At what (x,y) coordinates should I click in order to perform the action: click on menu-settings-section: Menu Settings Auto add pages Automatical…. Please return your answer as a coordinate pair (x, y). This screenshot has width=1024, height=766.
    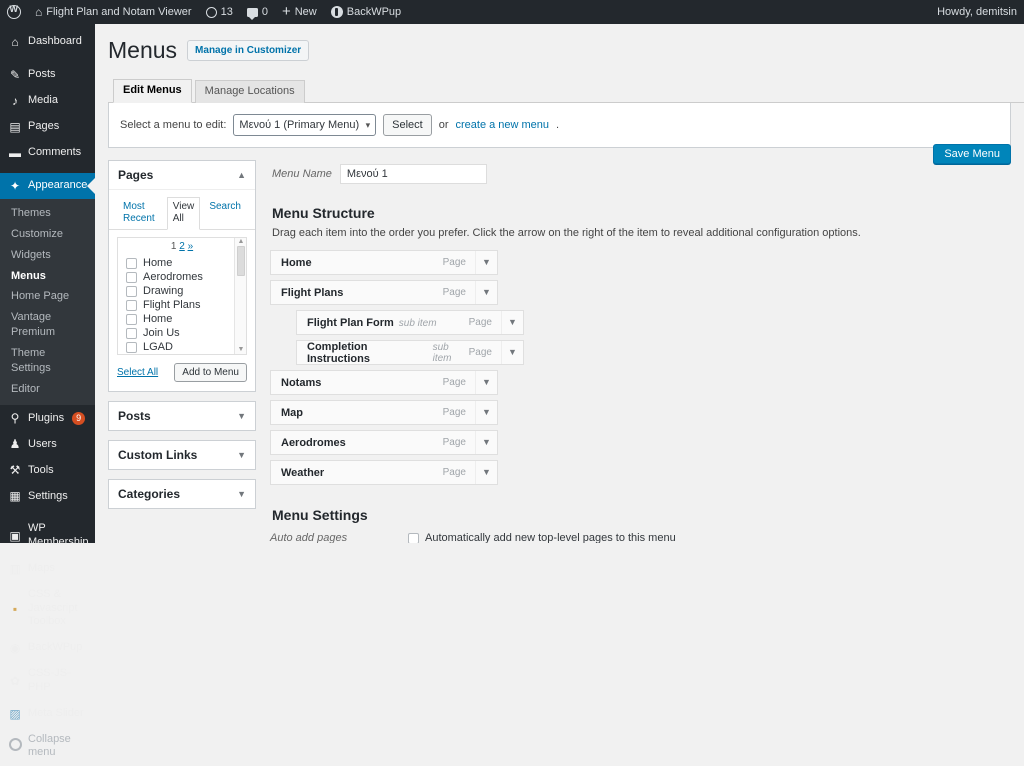
    Looking at the image, I should click on (640, 525).